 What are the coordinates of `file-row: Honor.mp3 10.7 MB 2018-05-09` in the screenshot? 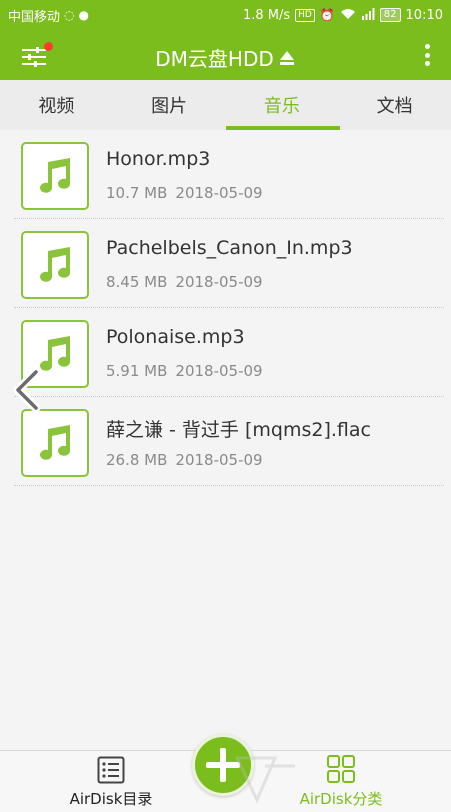 It's located at (229, 174).